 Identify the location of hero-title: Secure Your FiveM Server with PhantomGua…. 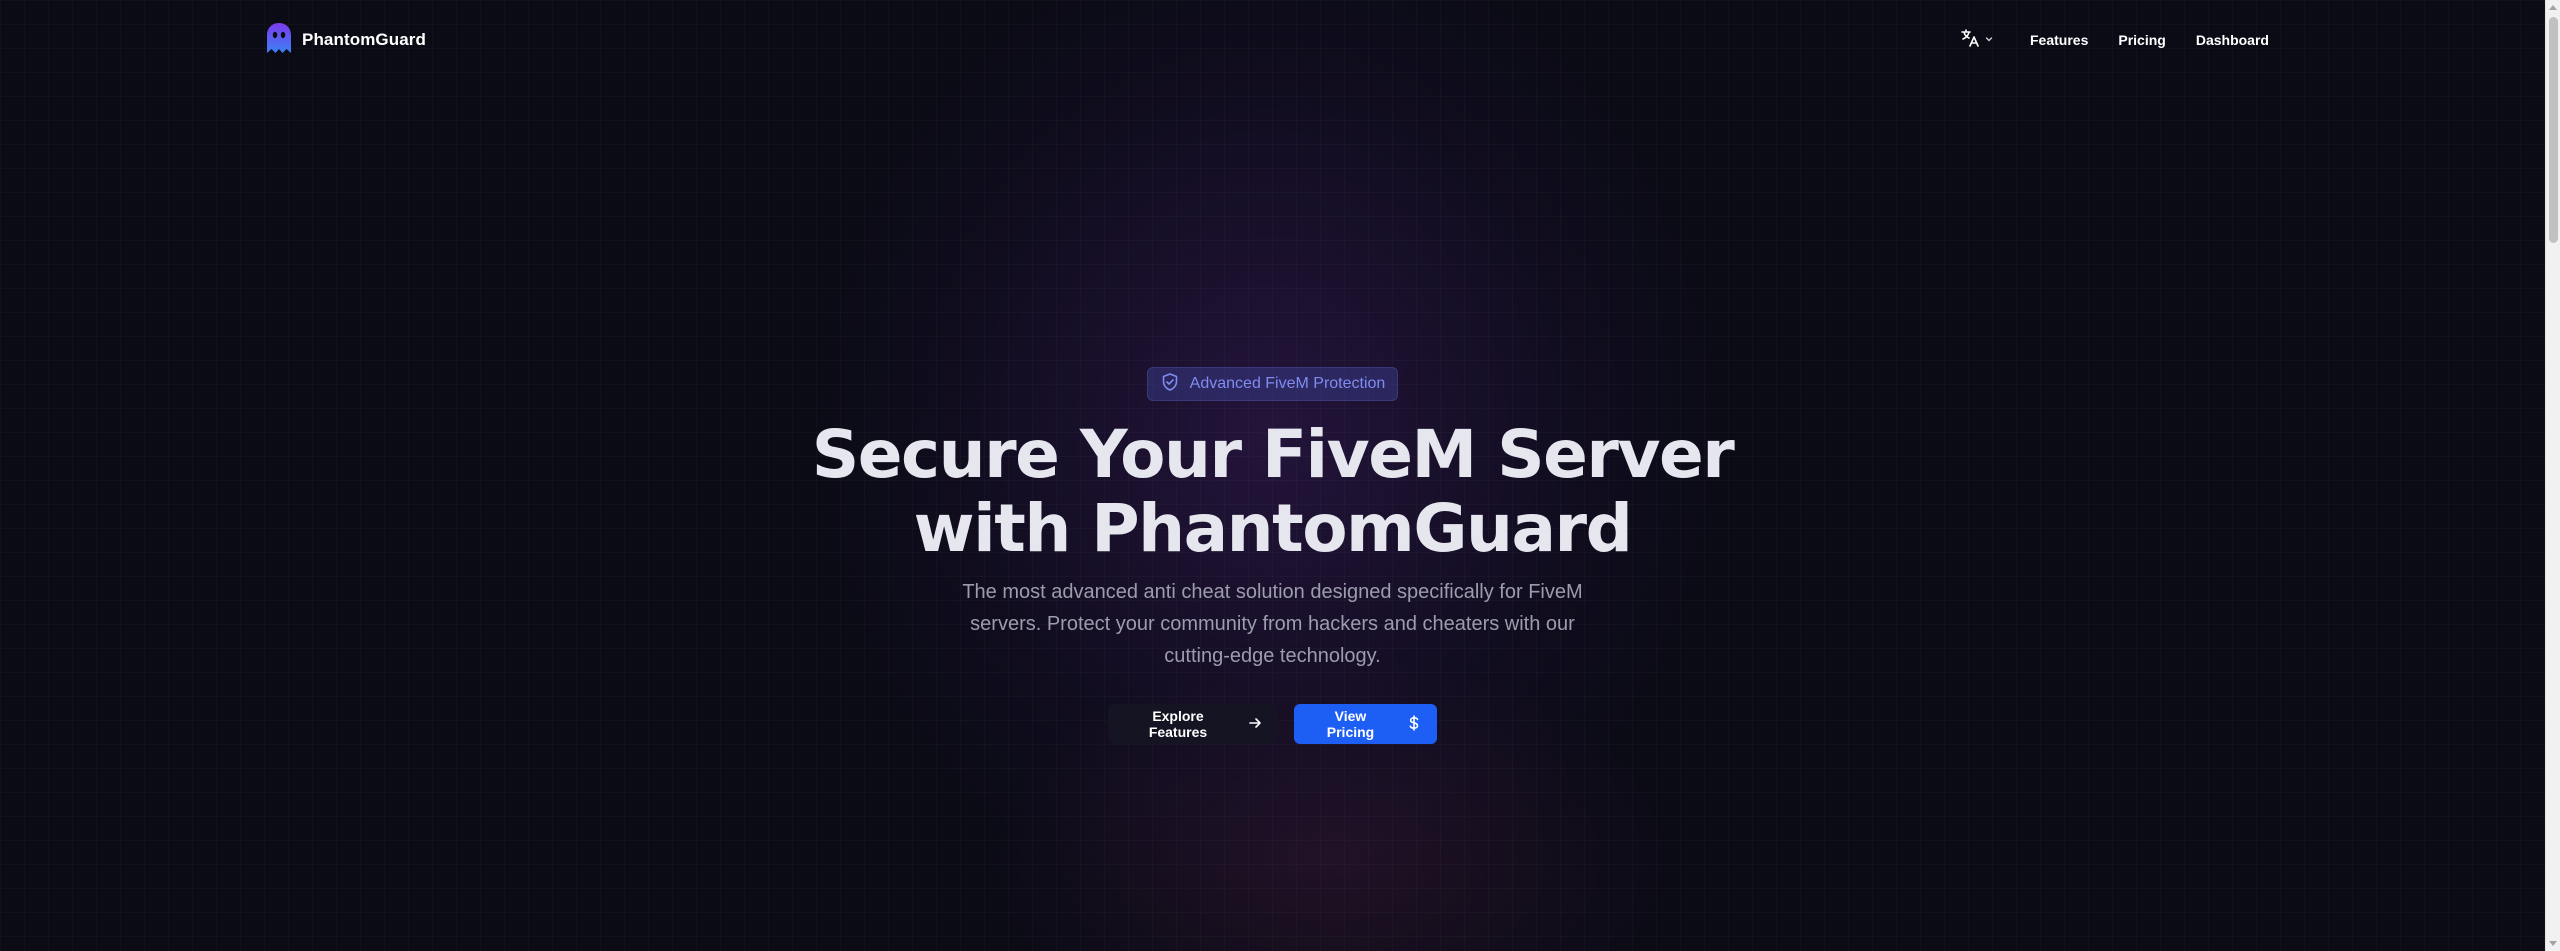
(1272, 492).